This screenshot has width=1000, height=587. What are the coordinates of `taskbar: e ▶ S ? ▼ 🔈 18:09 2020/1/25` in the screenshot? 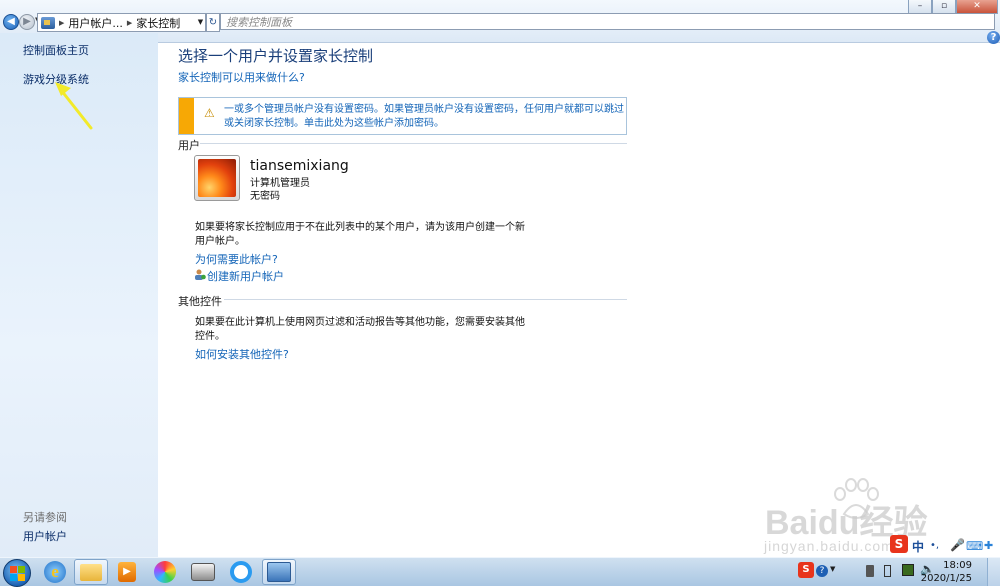 It's located at (500, 572).